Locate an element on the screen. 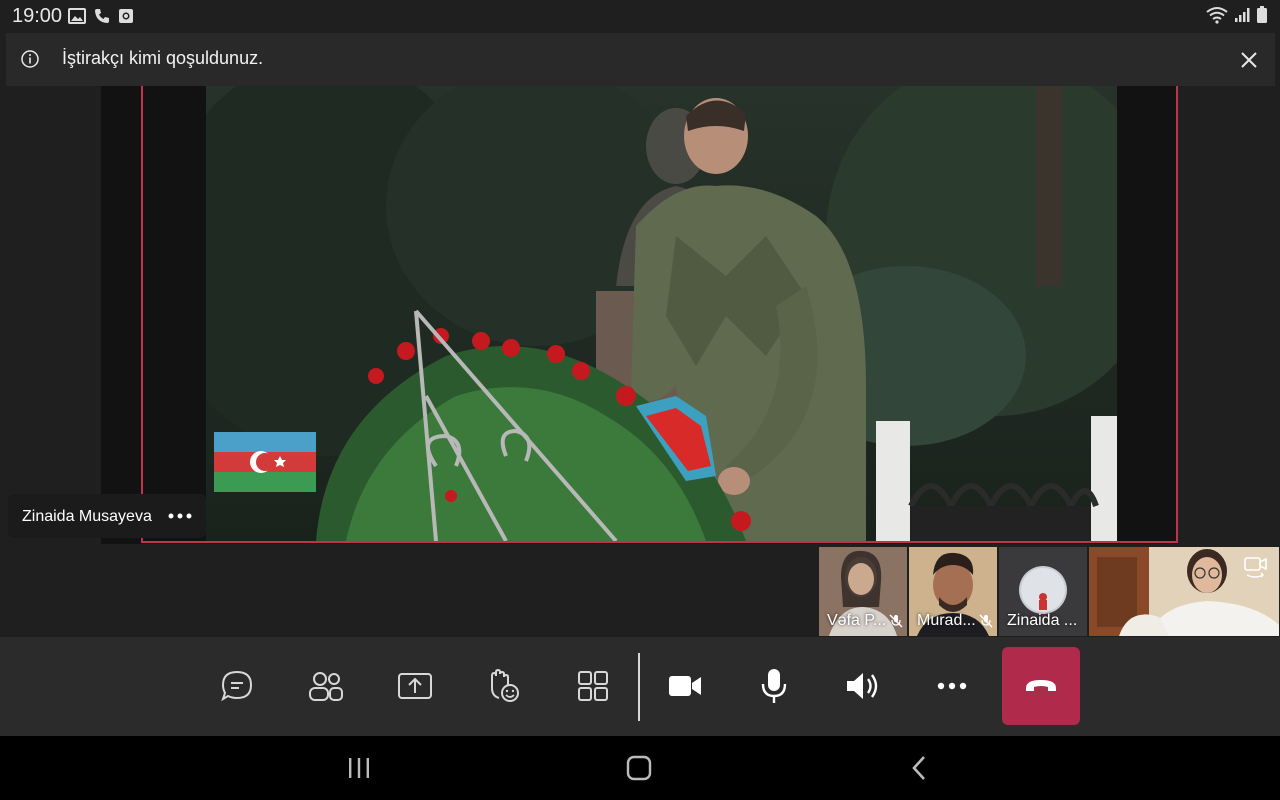 The width and height of the screenshot is (1280, 800). info-icon is located at coordinates (30, 59).